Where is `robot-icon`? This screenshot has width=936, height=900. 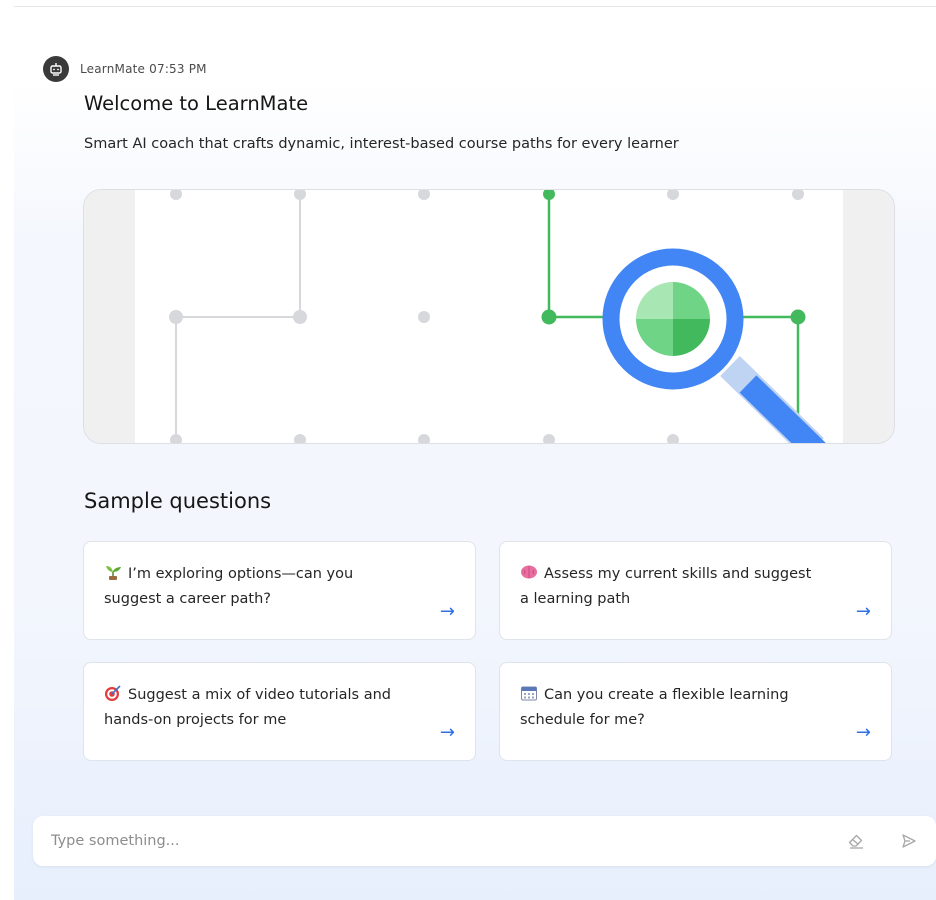 robot-icon is located at coordinates (56, 69).